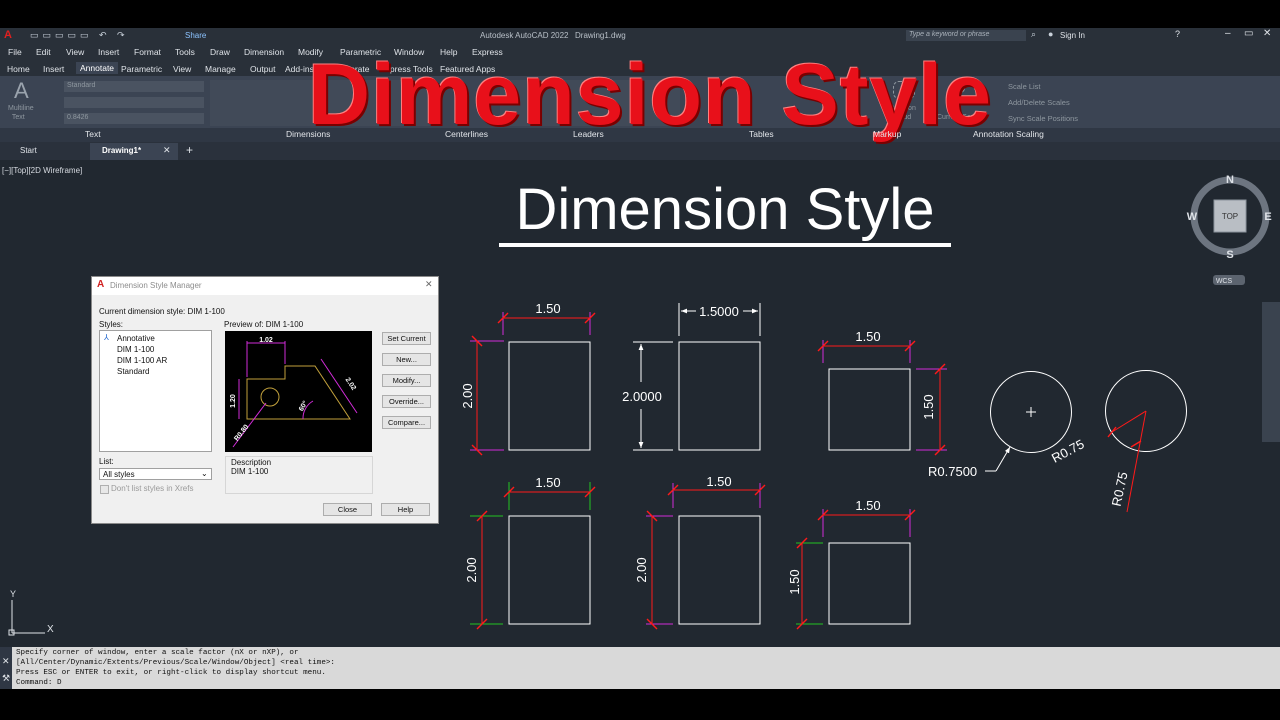  What do you see at coordinates (251, 462) in the screenshot?
I see `description-label: Description` at bounding box center [251, 462].